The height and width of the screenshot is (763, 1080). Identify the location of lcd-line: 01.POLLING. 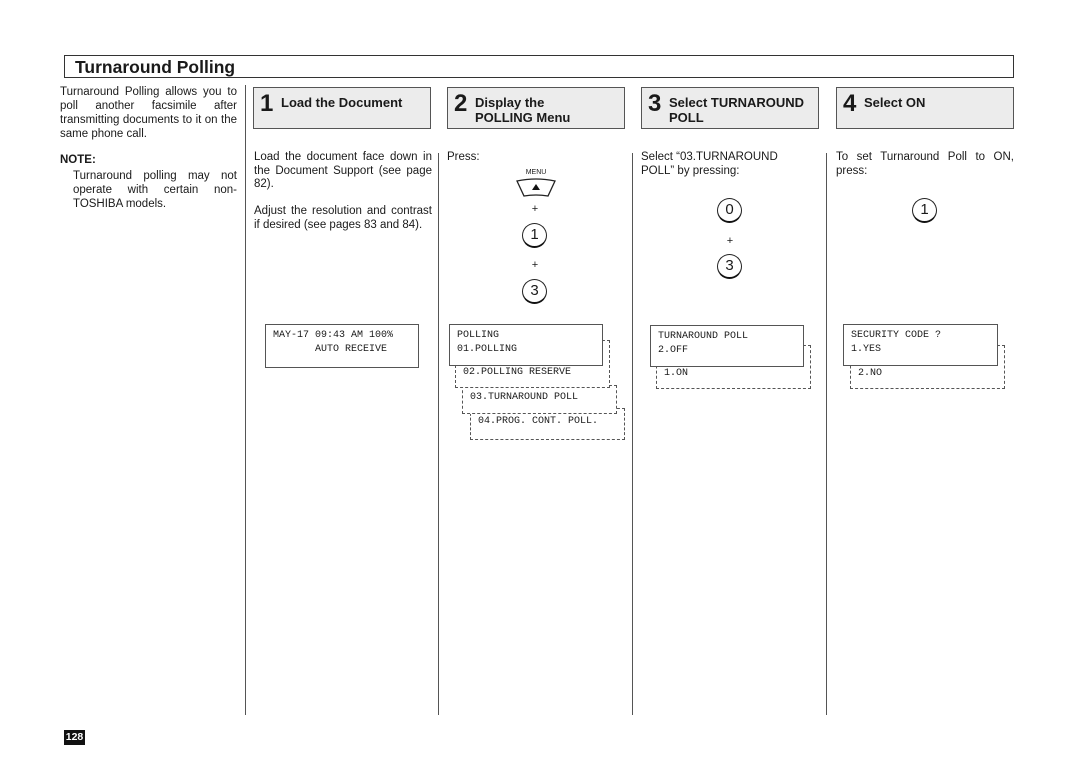
(487, 349).